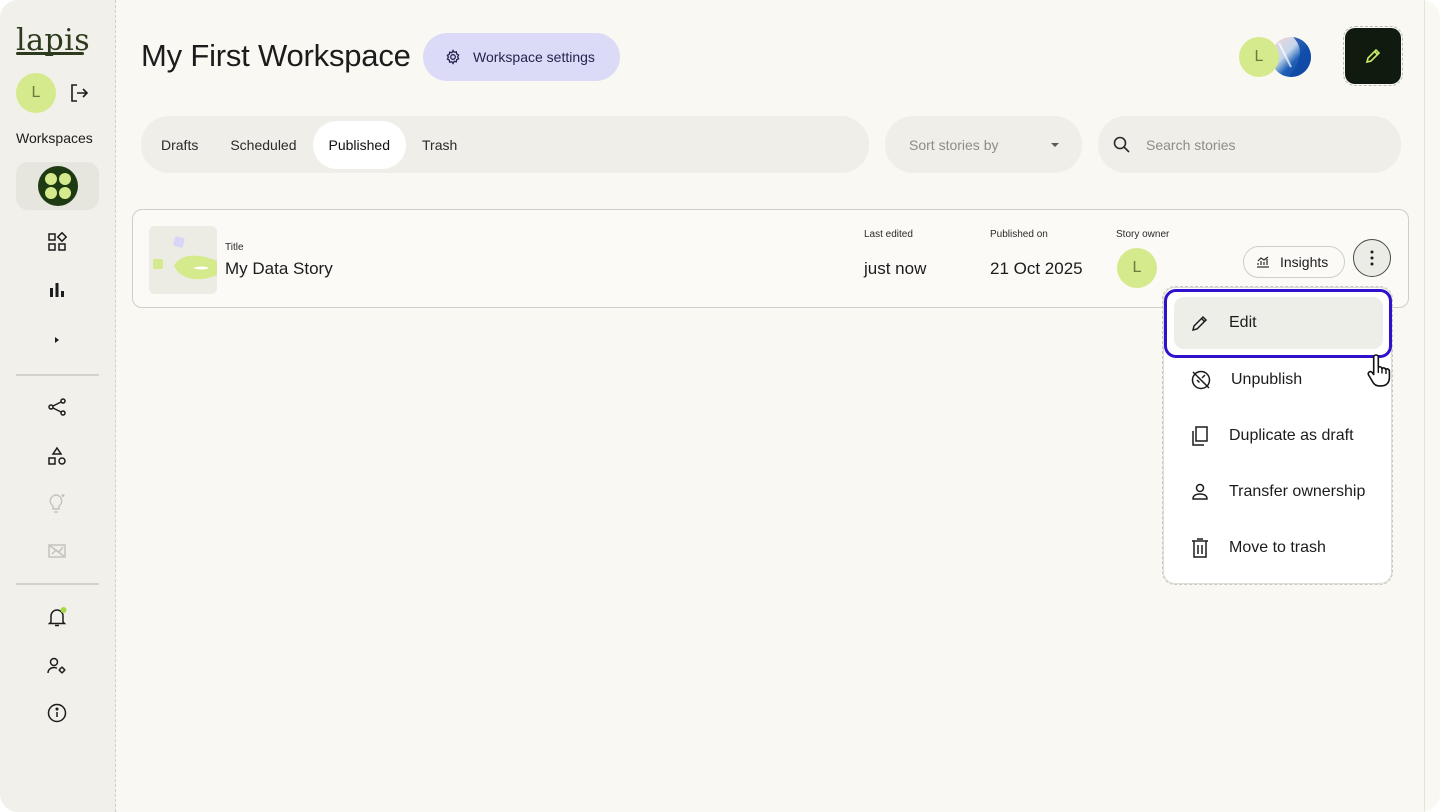 This screenshot has height=812, width=1440. What do you see at coordinates (57, 666) in the screenshot?
I see `user-settings-icon` at bounding box center [57, 666].